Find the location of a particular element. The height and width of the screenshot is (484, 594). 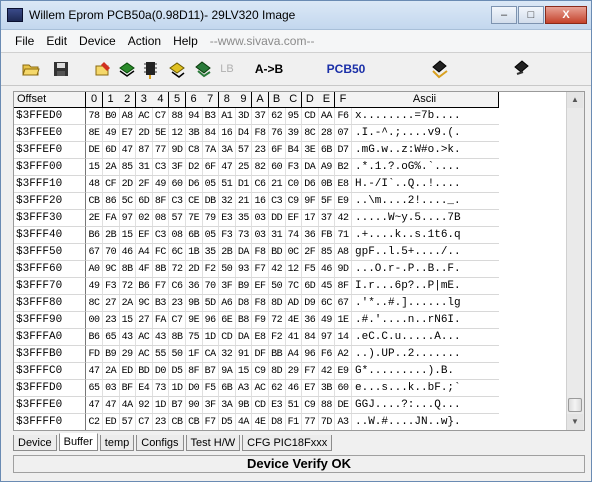

hex-byte-cell: 5F is located at coordinates (327, 201).